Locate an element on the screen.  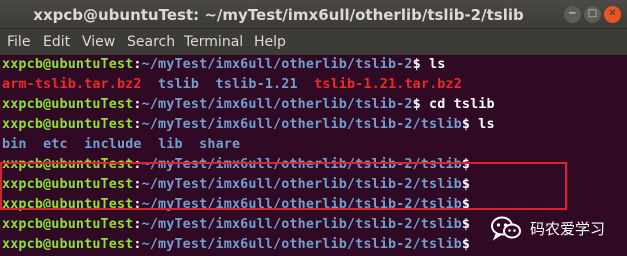
menu-search: Search is located at coordinates (151, 42).